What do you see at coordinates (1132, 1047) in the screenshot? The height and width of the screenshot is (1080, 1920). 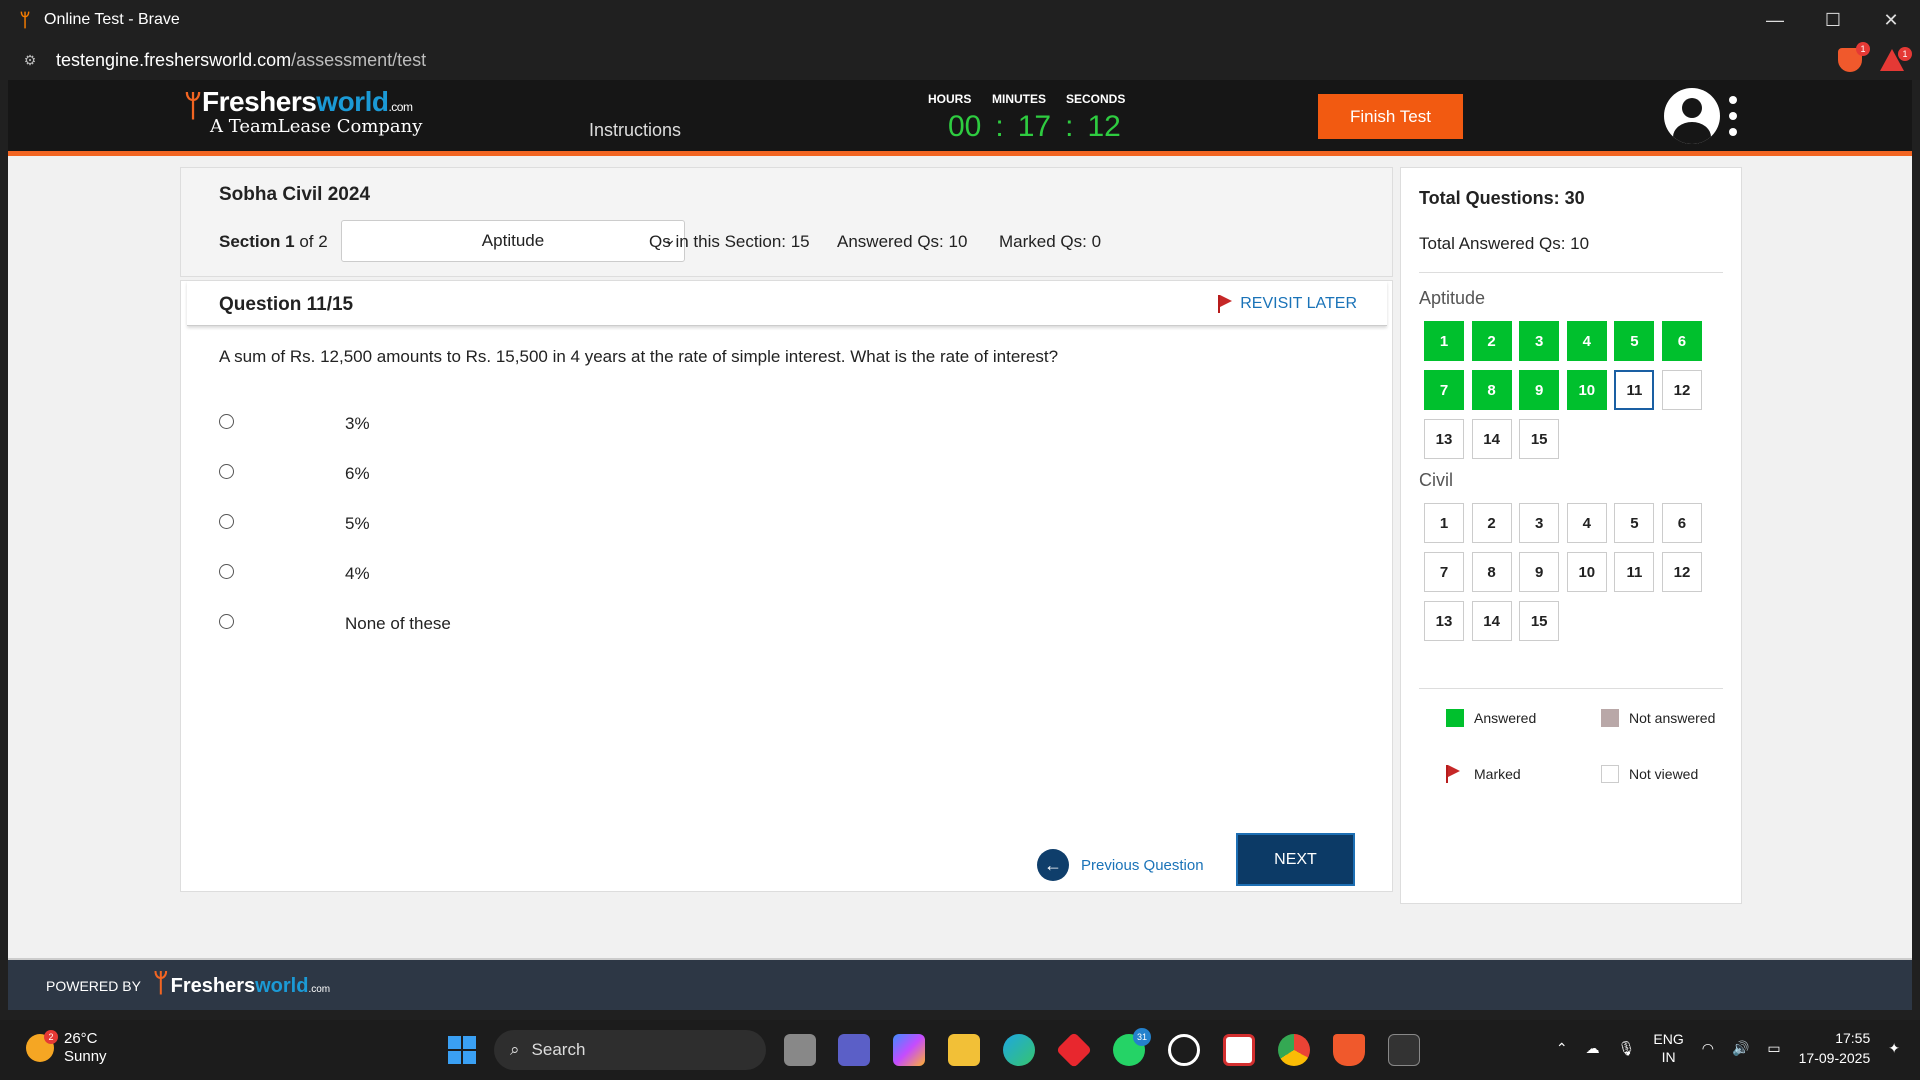 I see `whatsapp-icon: 31` at bounding box center [1132, 1047].